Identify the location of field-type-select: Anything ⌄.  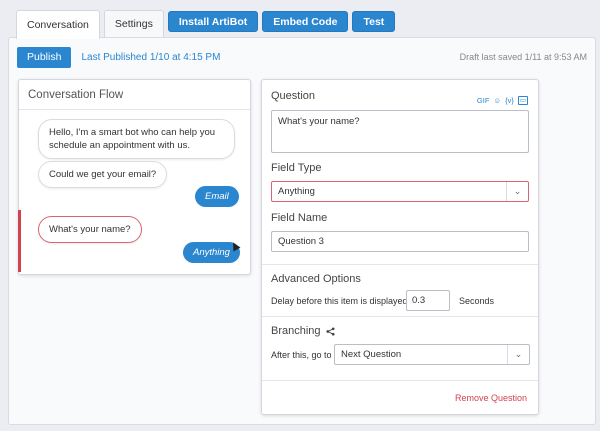
(400, 191).